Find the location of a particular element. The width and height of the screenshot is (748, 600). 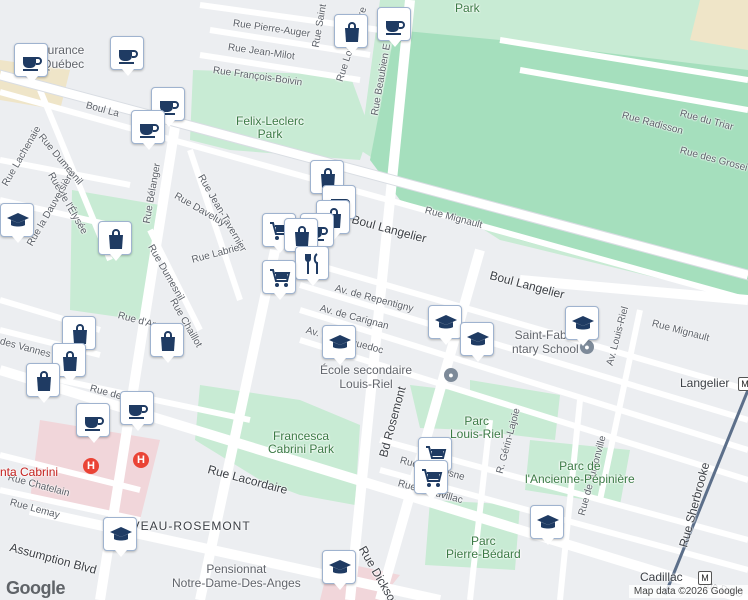

metro-station-label: Cadillac is located at coordinates (661, 577).